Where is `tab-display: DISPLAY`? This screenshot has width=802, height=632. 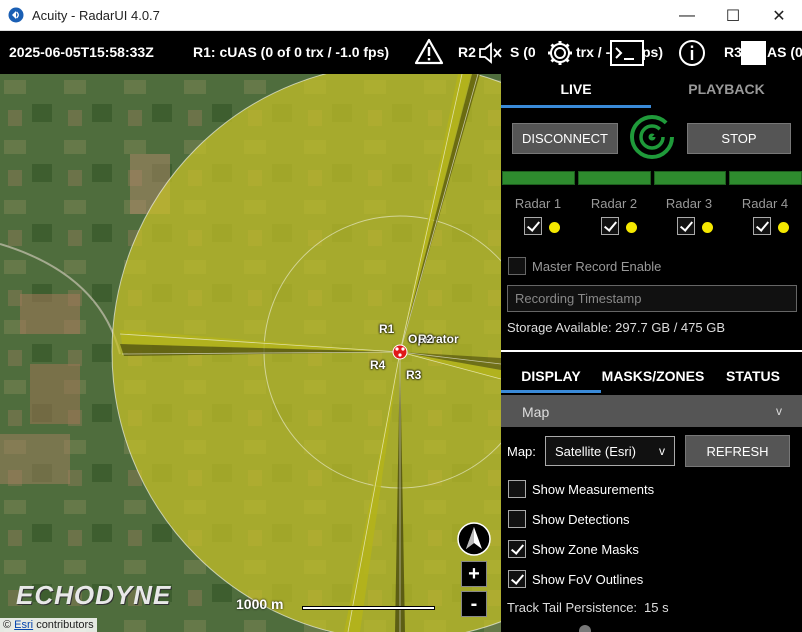
tab-display: DISPLAY is located at coordinates (551, 377).